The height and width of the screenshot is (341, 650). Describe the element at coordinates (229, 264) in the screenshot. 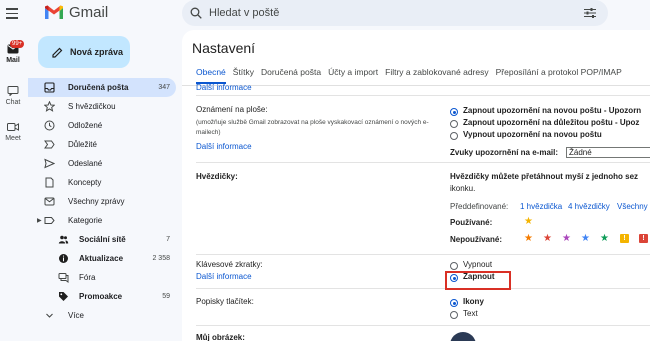

I see `keyboard-shortcuts-label: Klávesové zkratky:` at that location.